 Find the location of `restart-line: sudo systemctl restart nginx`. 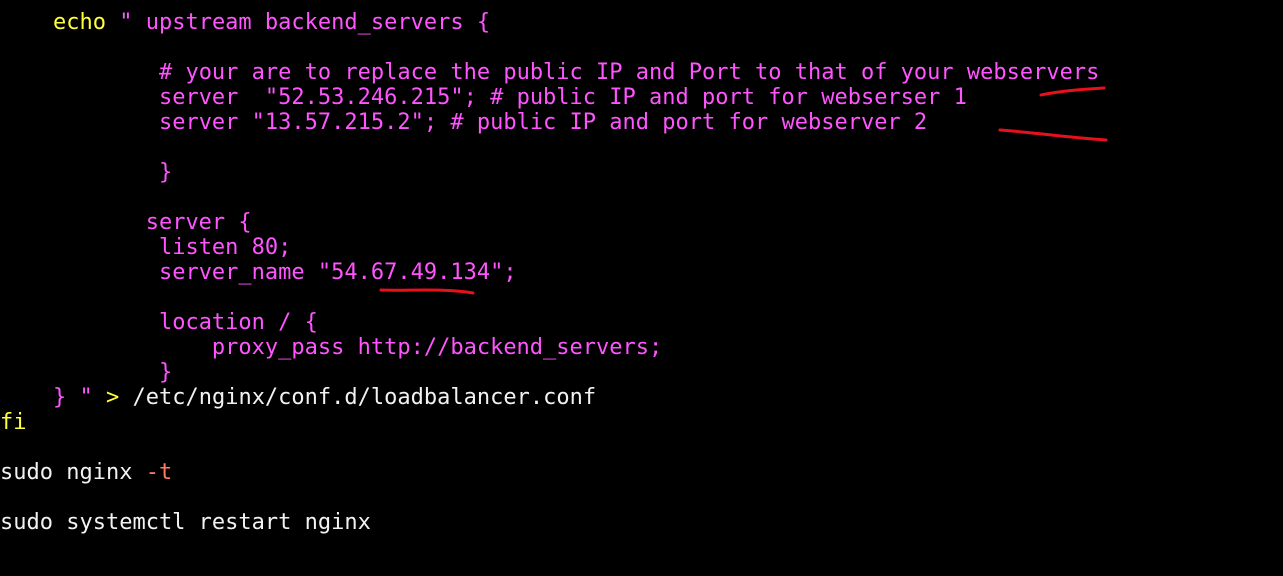

restart-line: sudo systemctl restart nginx is located at coordinates (185, 522).